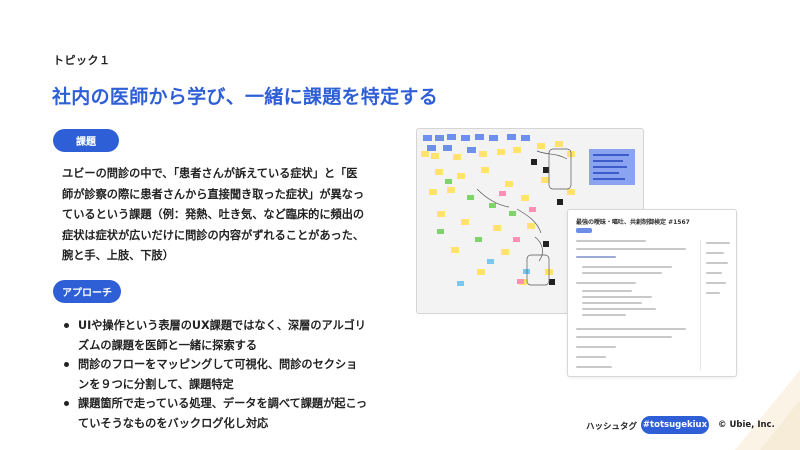 This screenshot has width=800, height=450. What do you see at coordinates (173, 423) in the screenshot?
I see `bullet-line: ていそうなものをバックログ化し対応` at bounding box center [173, 423].